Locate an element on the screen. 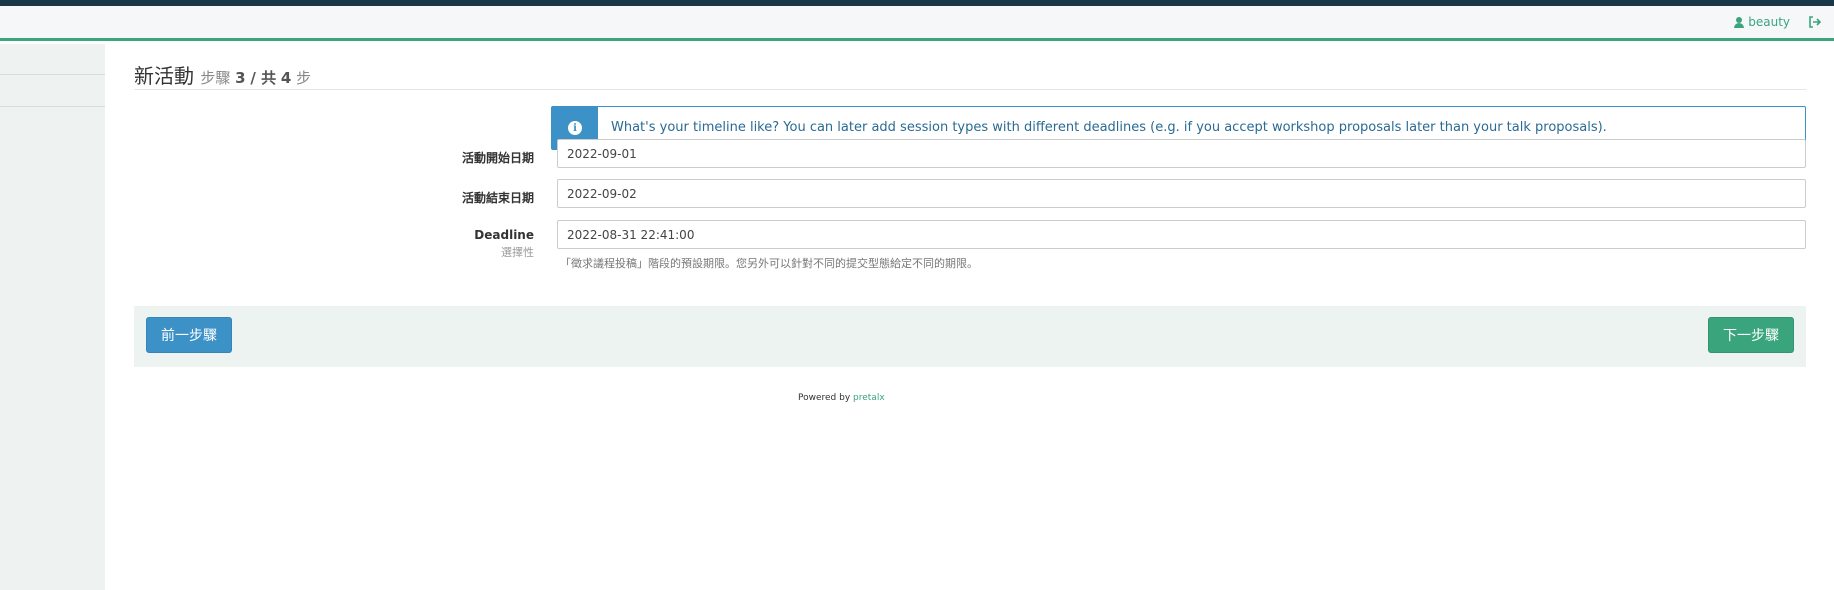 This screenshot has width=1834, height=590. deadline-label: Deadline 選擇性 is located at coordinates (334, 244).